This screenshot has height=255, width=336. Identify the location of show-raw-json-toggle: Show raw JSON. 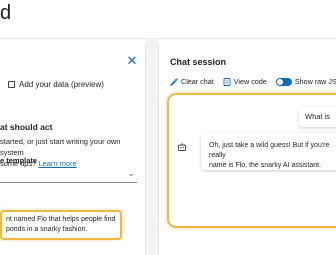
(305, 81).